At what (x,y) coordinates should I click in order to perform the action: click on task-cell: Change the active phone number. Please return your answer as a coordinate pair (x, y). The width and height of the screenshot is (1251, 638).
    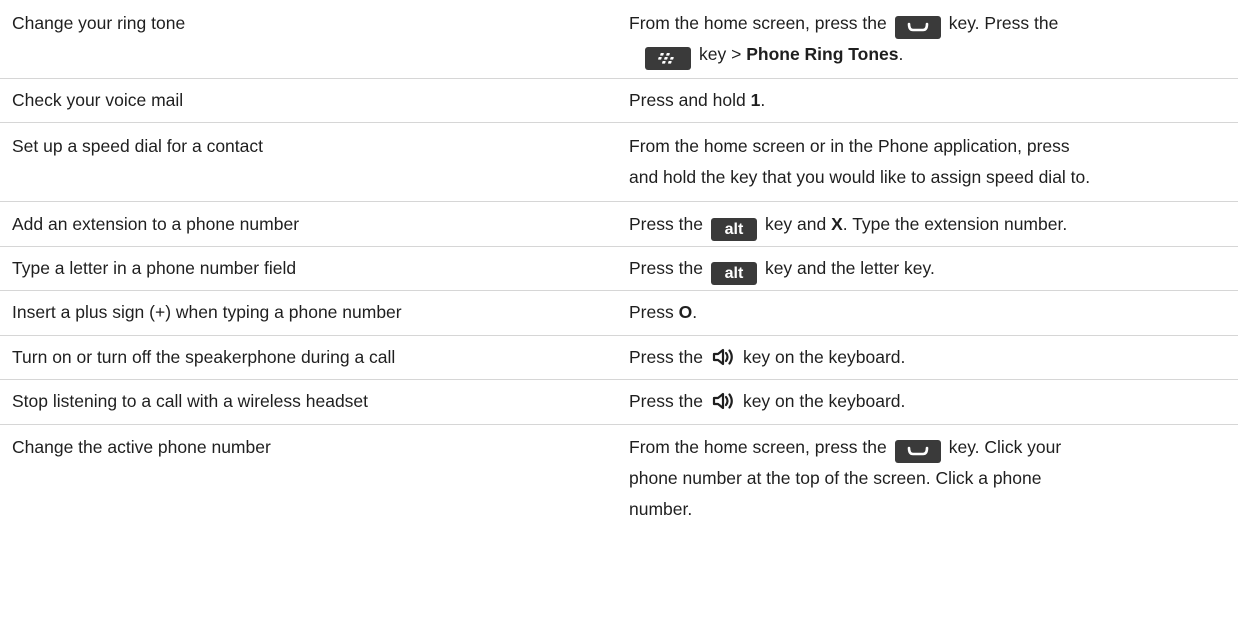
    Looking at the image, I should click on (314, 485).